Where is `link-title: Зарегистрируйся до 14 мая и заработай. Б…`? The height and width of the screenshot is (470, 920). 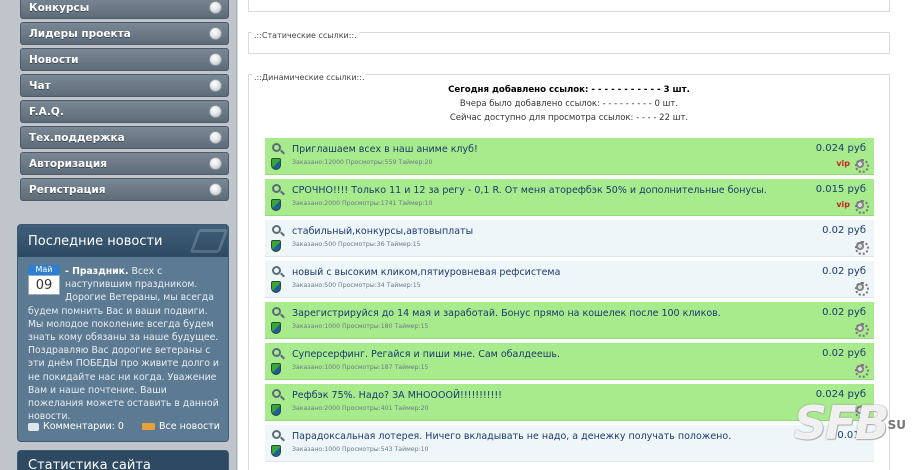 link-title: Зарегистрируйся до 14 мая и заработай. Б… is located at coordinates (506, 313).